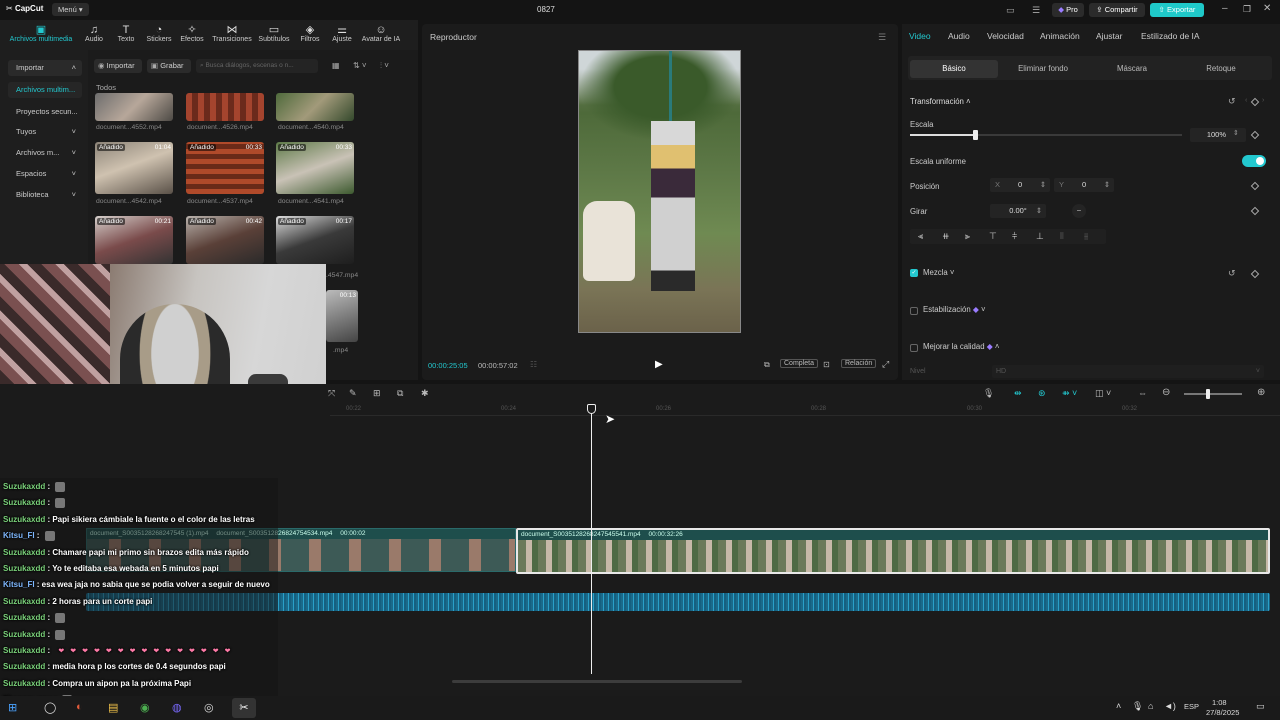 The height and width of the screenshot is (720, 1280). What do you see at coordinates (232, 33) in the screenshot?
I see `tool-tab-transitions: ⋈ Transiciones` at bounding box center [232, 33].